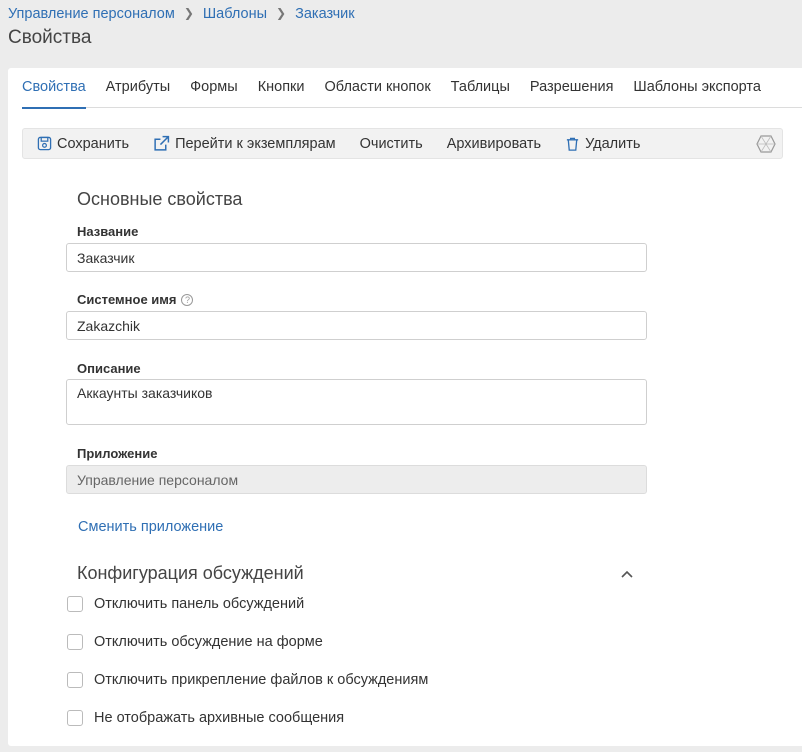  Describe the element at coordinates (44, 143) in the screenshot. I see `save-icon` at that location.